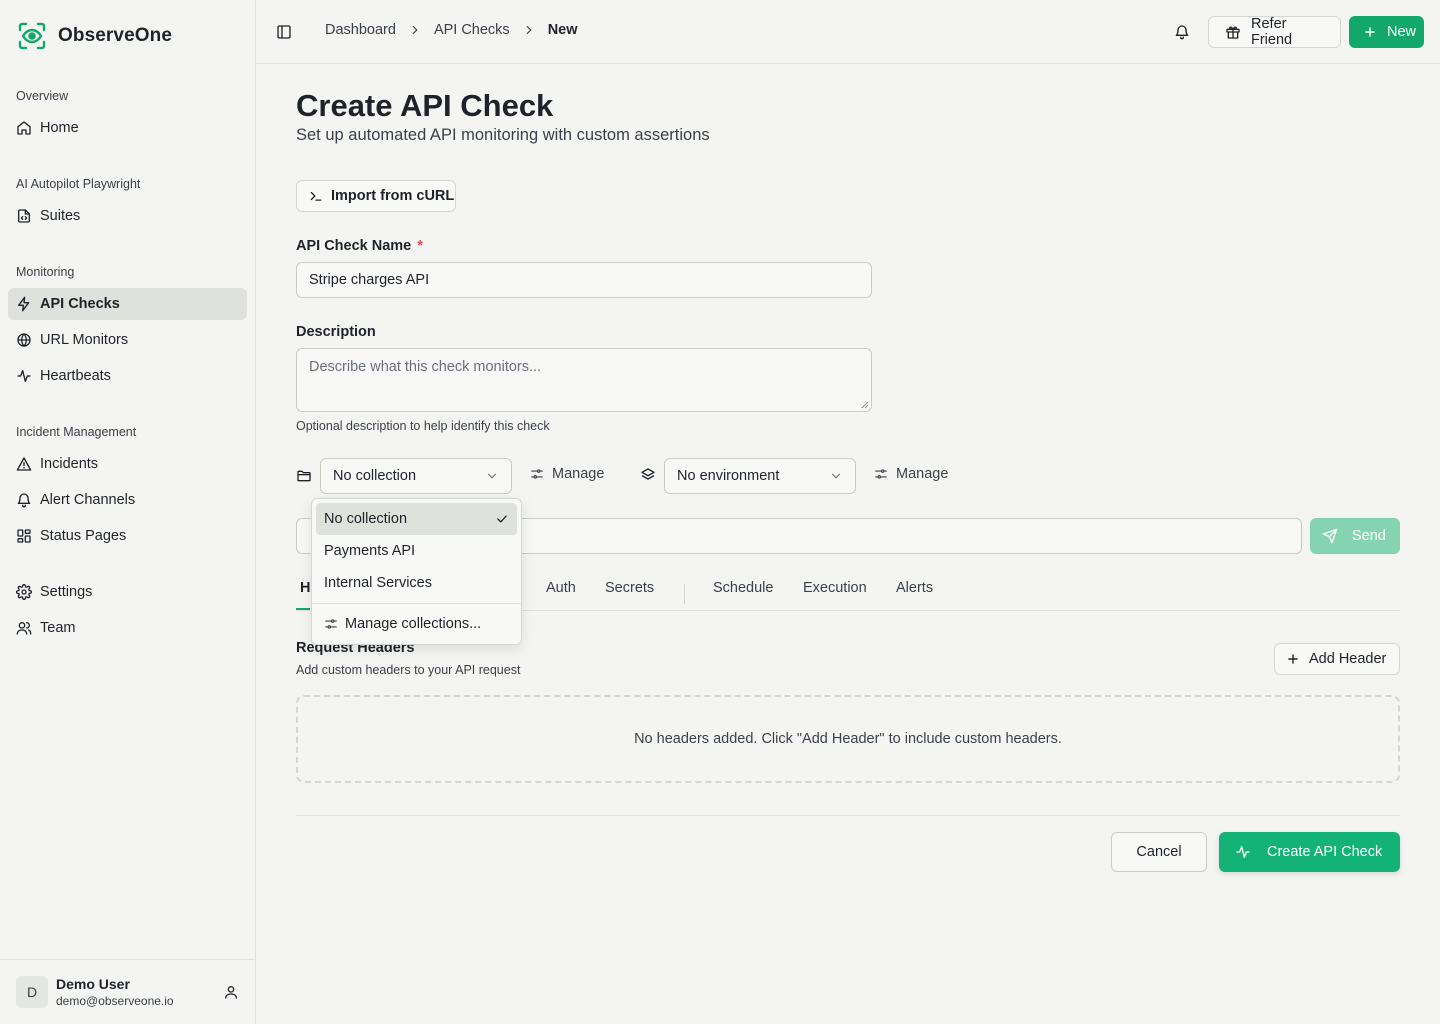 The width and height of the screenshot is (1440, 1024). I want to click on section-title-monitoring: Monitoring, so click(45, 272).